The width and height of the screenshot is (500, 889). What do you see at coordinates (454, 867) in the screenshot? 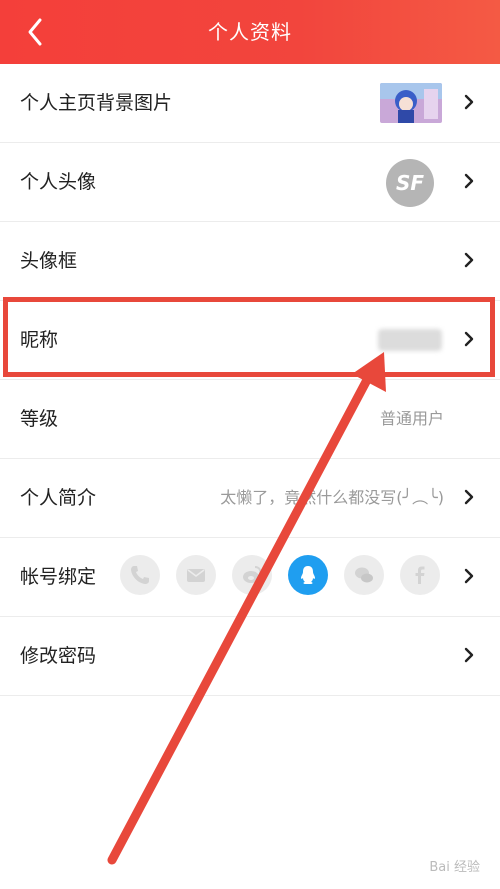
I see `watermark: Bai 经验` at bounding box center [454, 867].